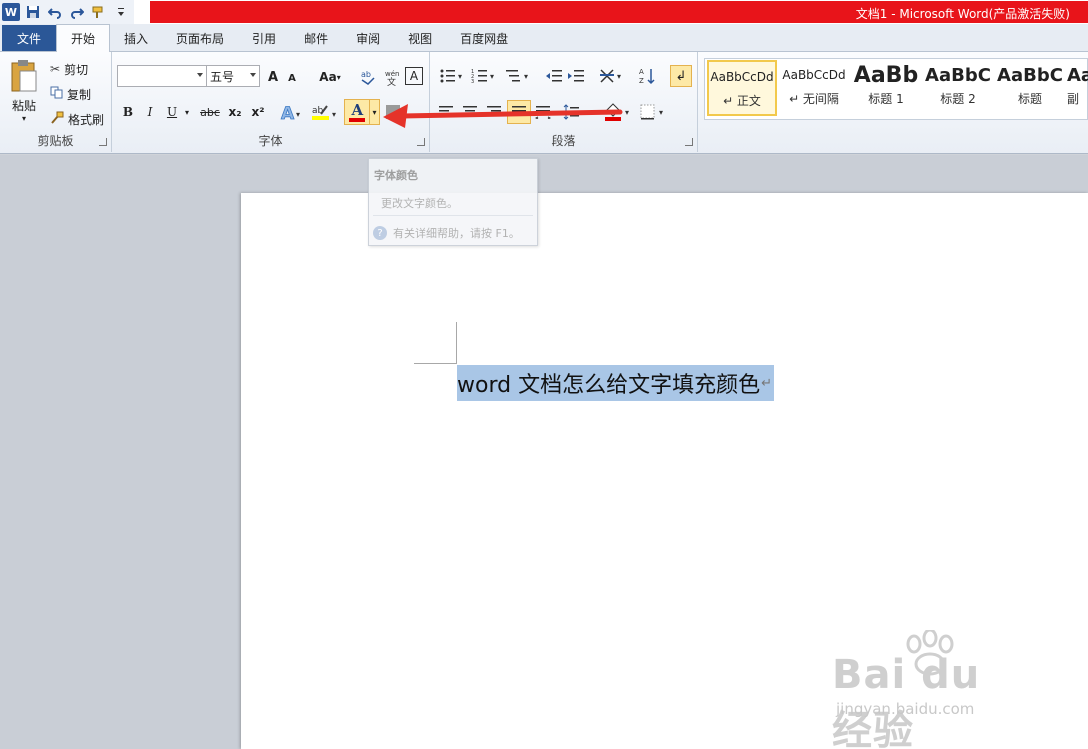 The image size is (1088, 749). Describe the element at coordinates (932, 689) in the screenshot. I see `baidu-watermark: Bai du 经验 jingyan.baidu.com` at that location.